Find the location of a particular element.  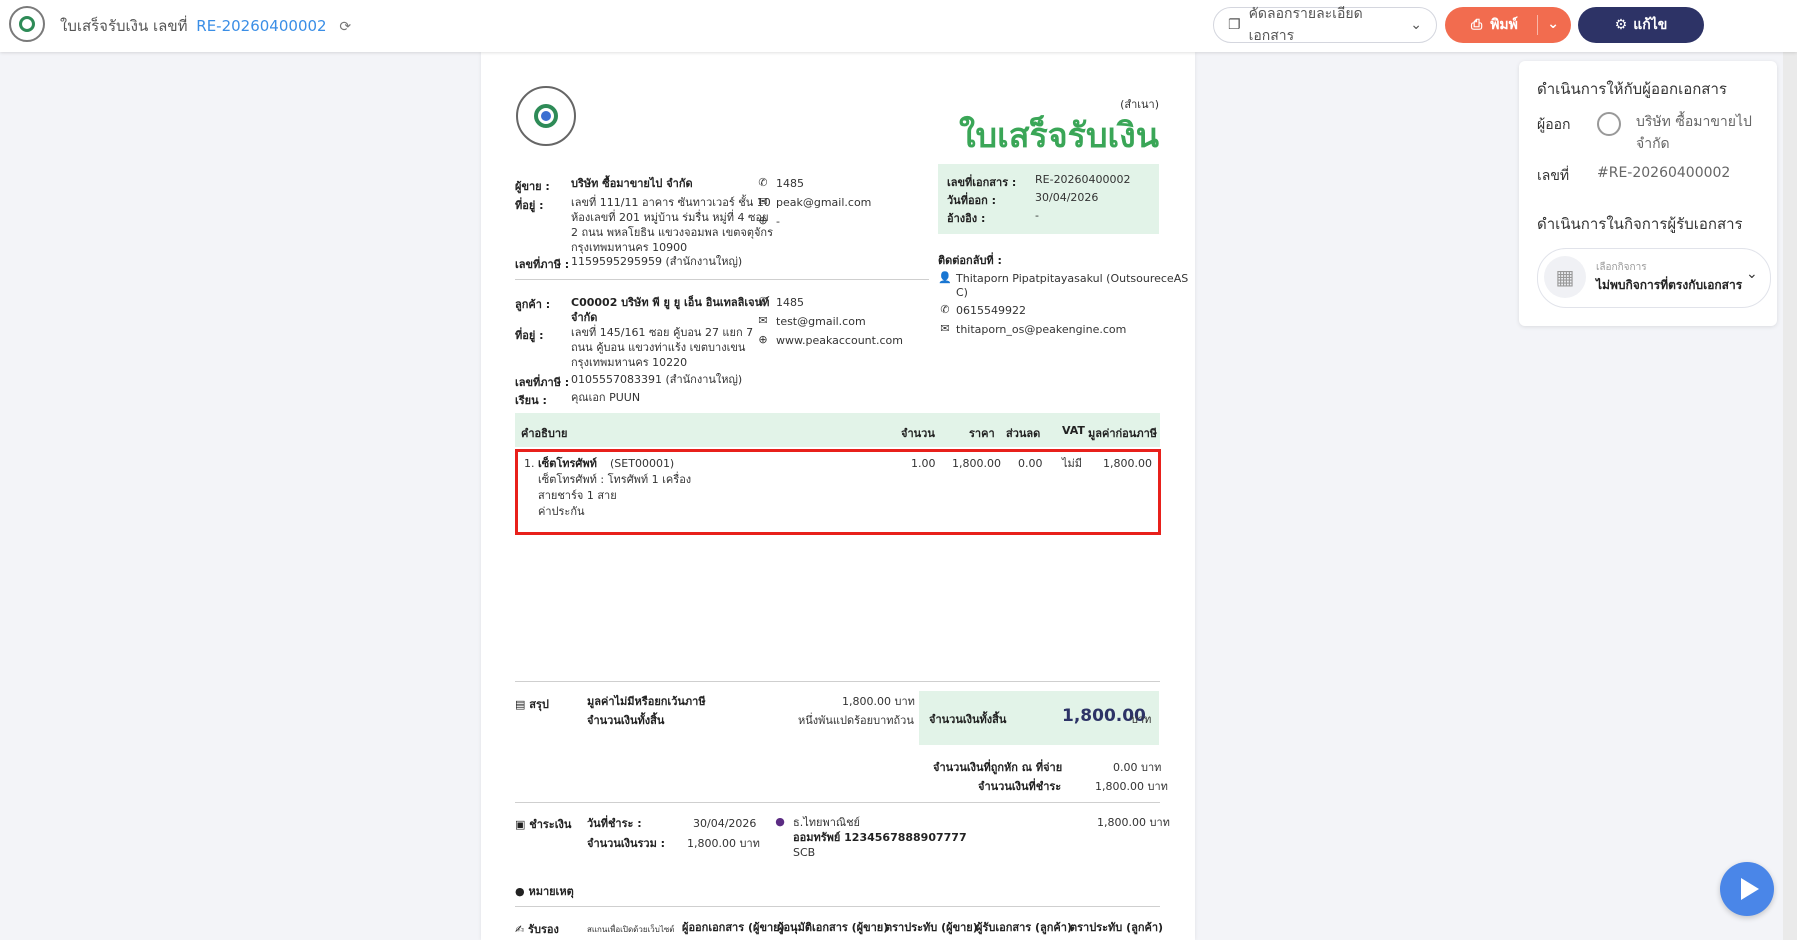

edit-button: ⚙ แก้ไข is located at coordinates (1641, 25).